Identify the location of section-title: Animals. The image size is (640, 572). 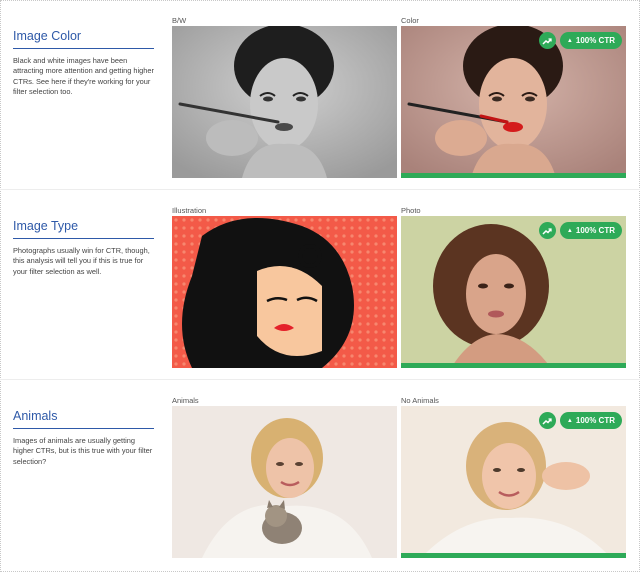
(83, 418).